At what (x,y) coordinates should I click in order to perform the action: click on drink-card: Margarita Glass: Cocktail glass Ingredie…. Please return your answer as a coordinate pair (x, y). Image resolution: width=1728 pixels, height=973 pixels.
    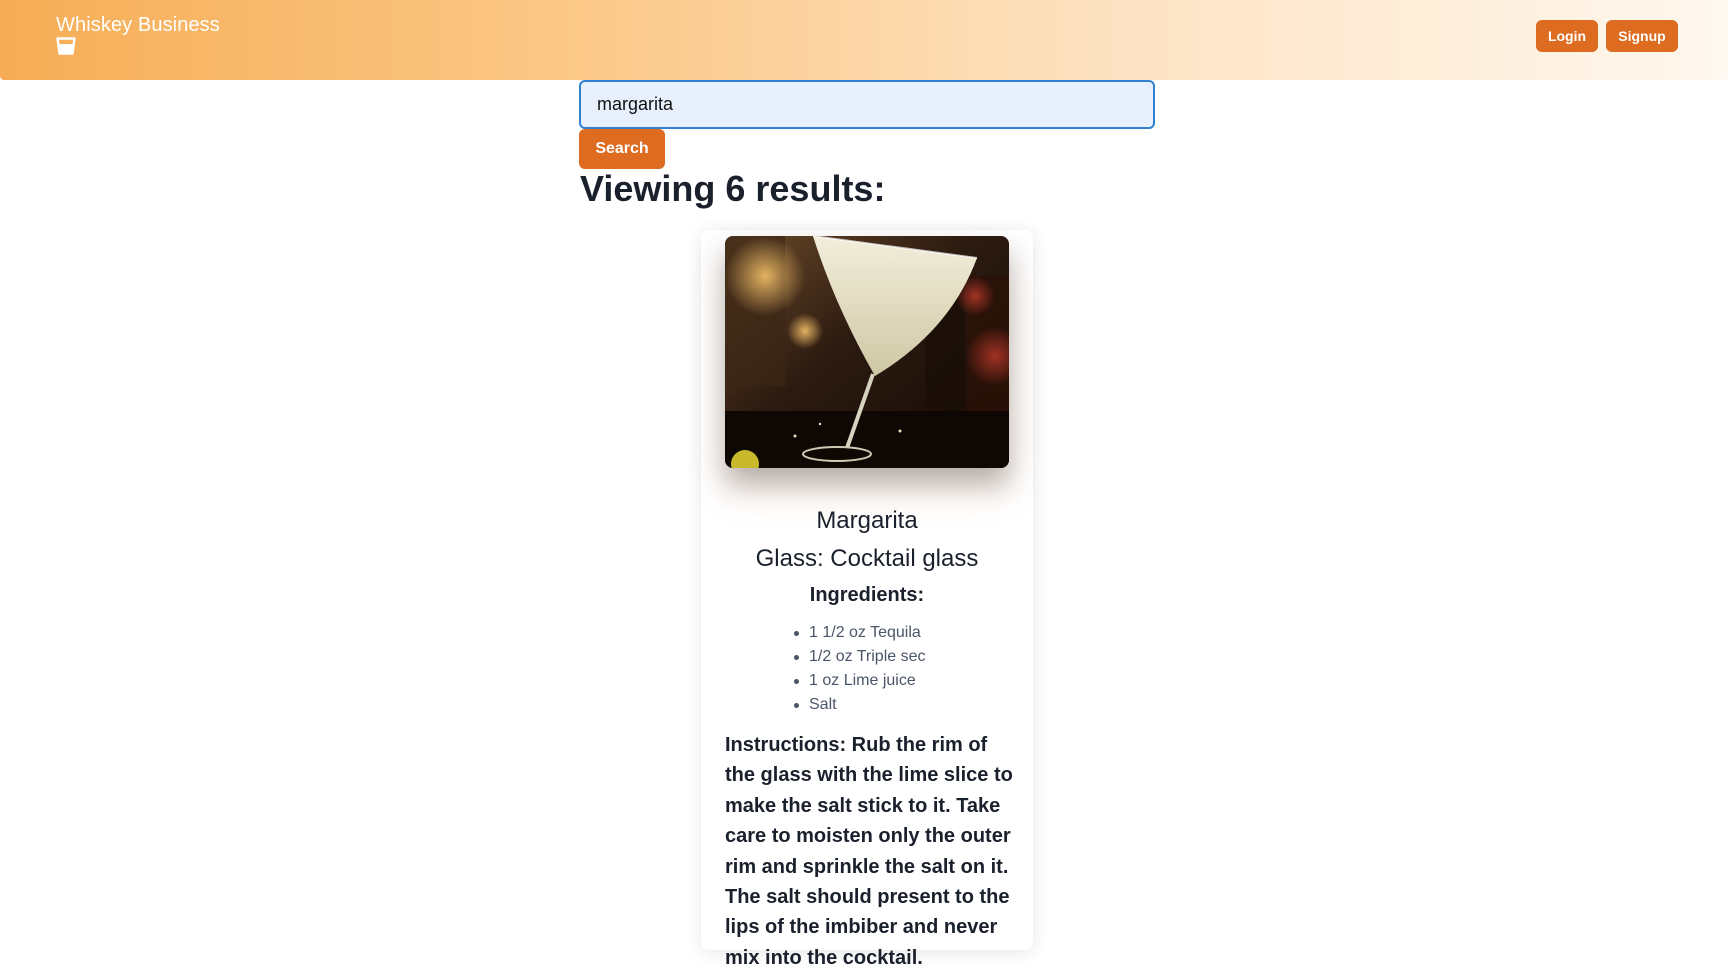
    Looking at the image, I should click on (867, 599).